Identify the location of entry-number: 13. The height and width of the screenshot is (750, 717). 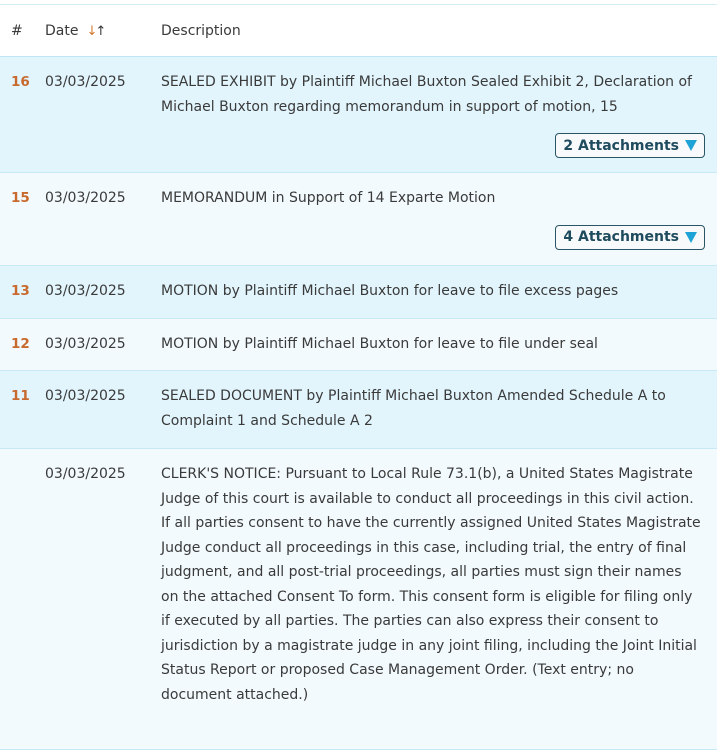
(19, 292).